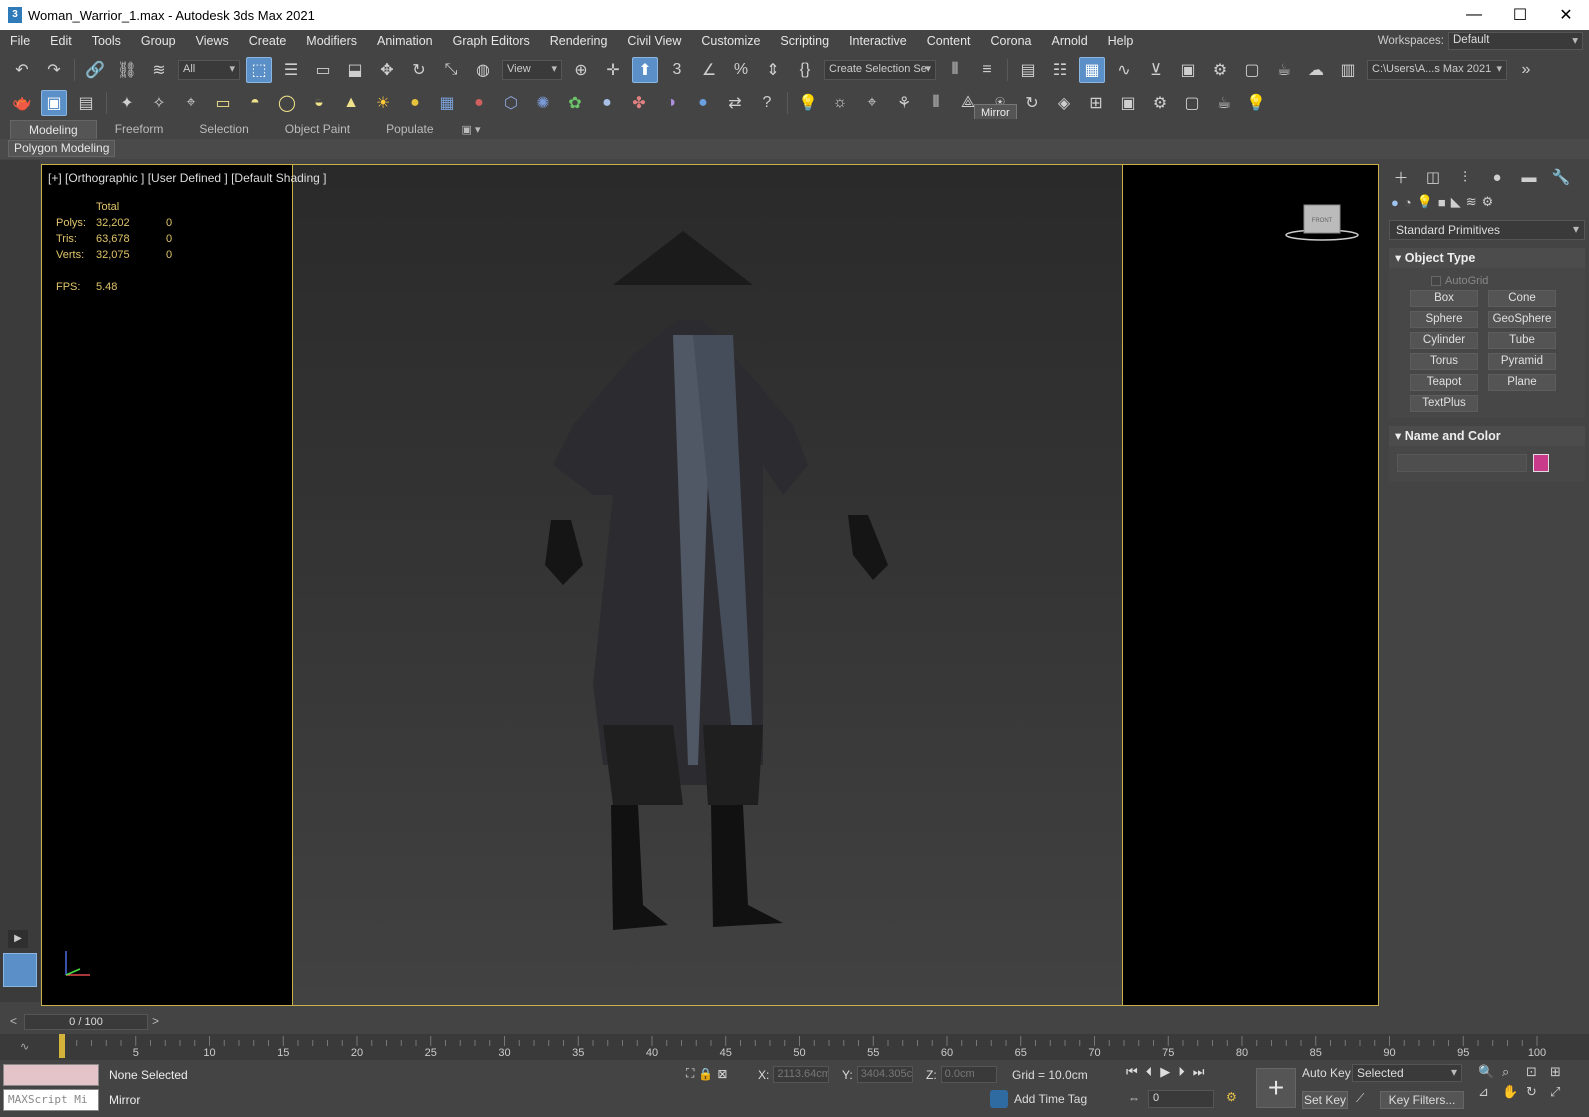 Image resolution: width=1589 pixels, height=1117 pixels. Describe the element at coordinates (1487, 436) in the screenshot. I see `name-color-rollout-header: ▾ Name and Color` at that location.